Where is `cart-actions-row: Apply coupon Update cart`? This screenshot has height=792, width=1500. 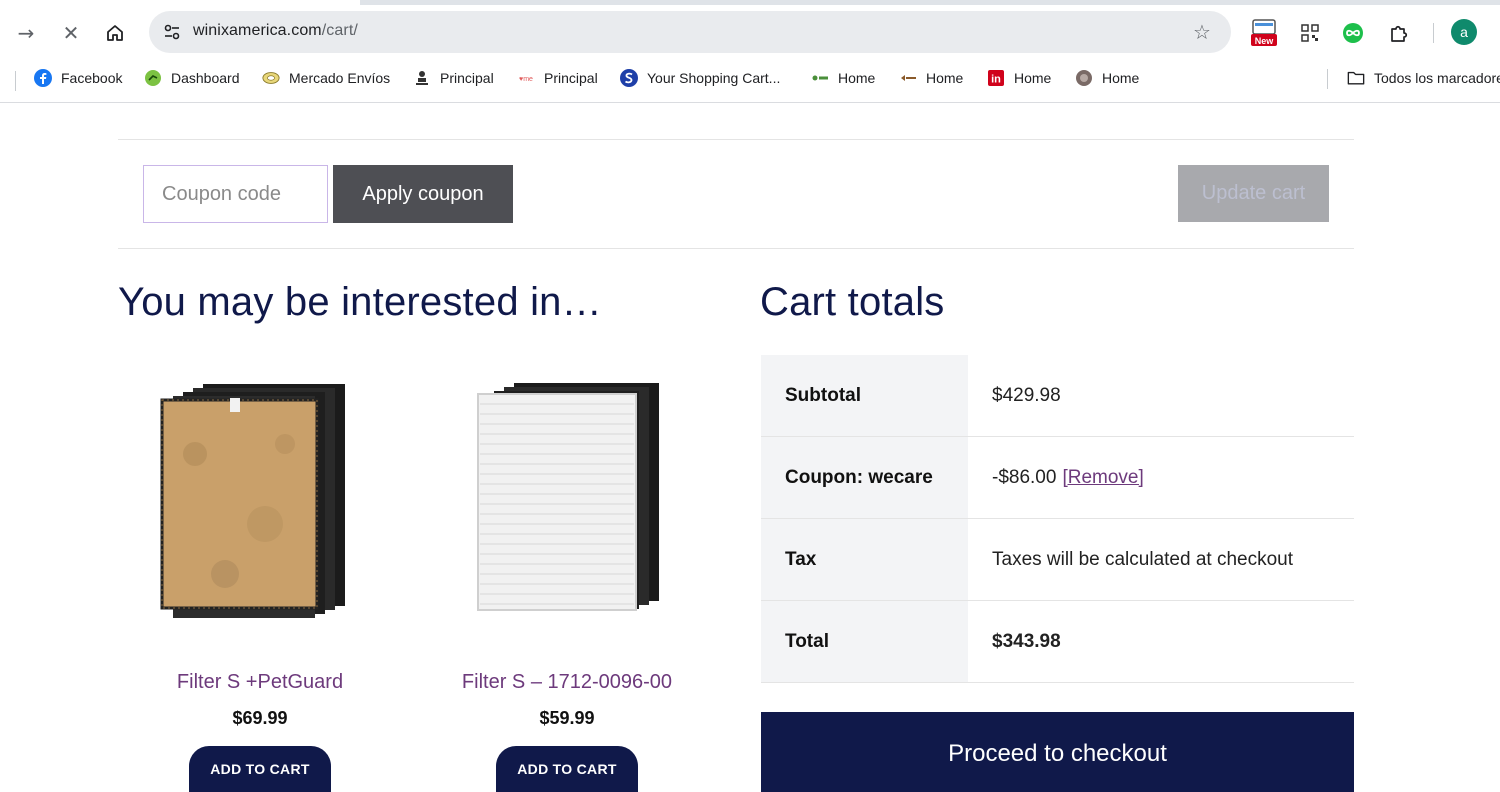
cart-actions-row: Apply coupon Update cart is located at coordinates (736, 194).